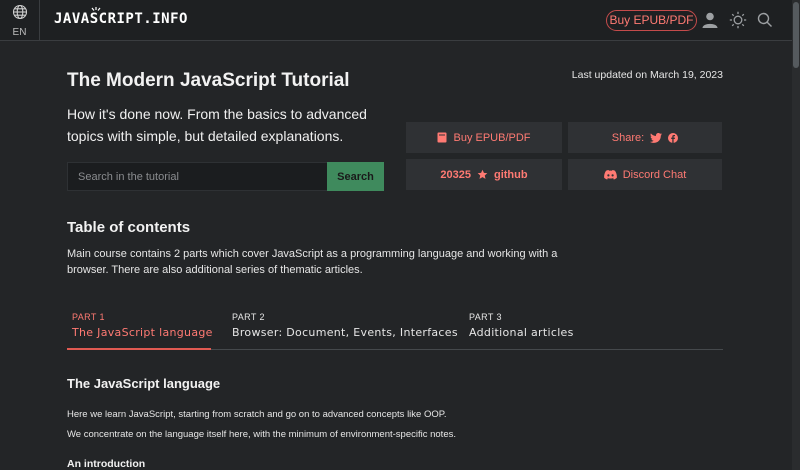 The image size is (800, 470). Describe the element at coordinates (654, 174) in the screenshot. I see `discord-chat-label: Discord Chat` at that location.